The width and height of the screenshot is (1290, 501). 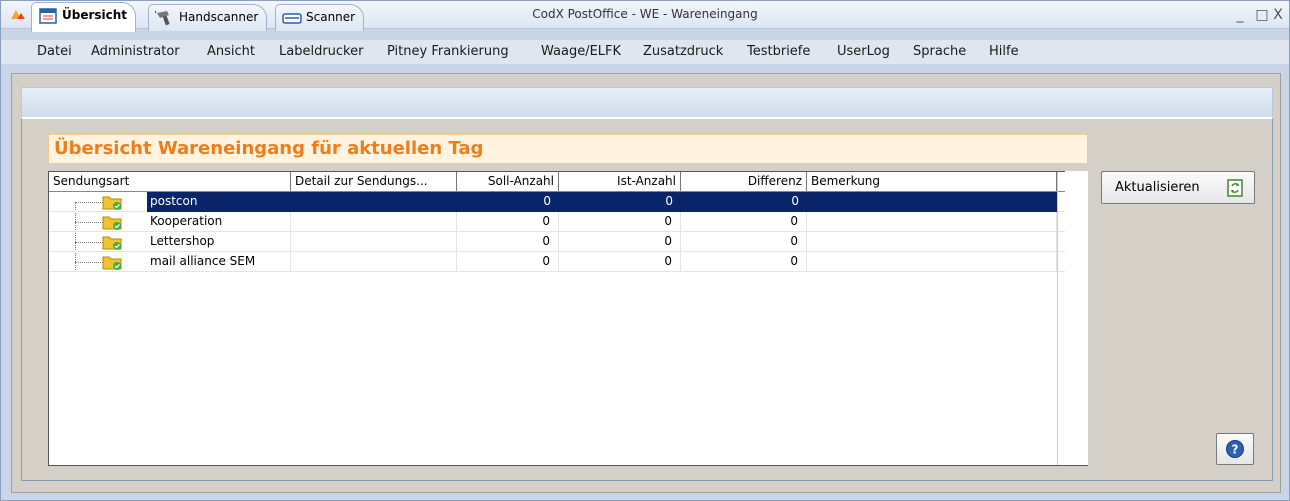 I want to click on tab-strip, so click(x=647, y=102).